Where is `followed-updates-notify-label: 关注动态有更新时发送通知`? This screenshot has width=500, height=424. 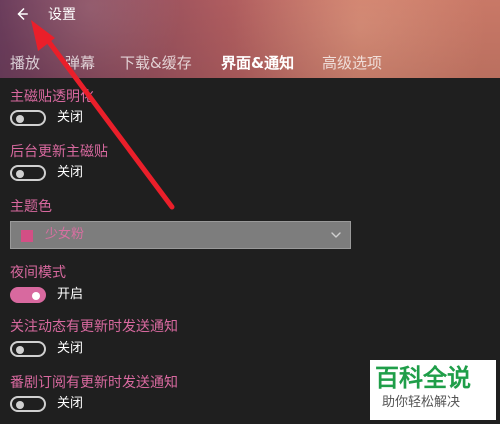 followed-updates-notify-label: 关注动态有更新时发送通知 is located at coordinates (94, 327).